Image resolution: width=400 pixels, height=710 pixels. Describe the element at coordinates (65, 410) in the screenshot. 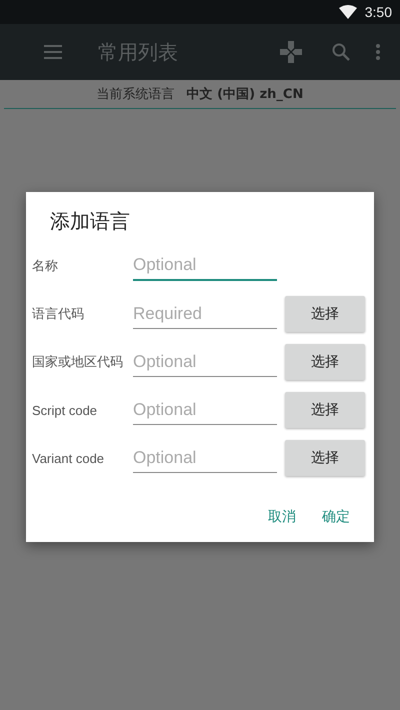

I see `field-label: Script code` at that location.